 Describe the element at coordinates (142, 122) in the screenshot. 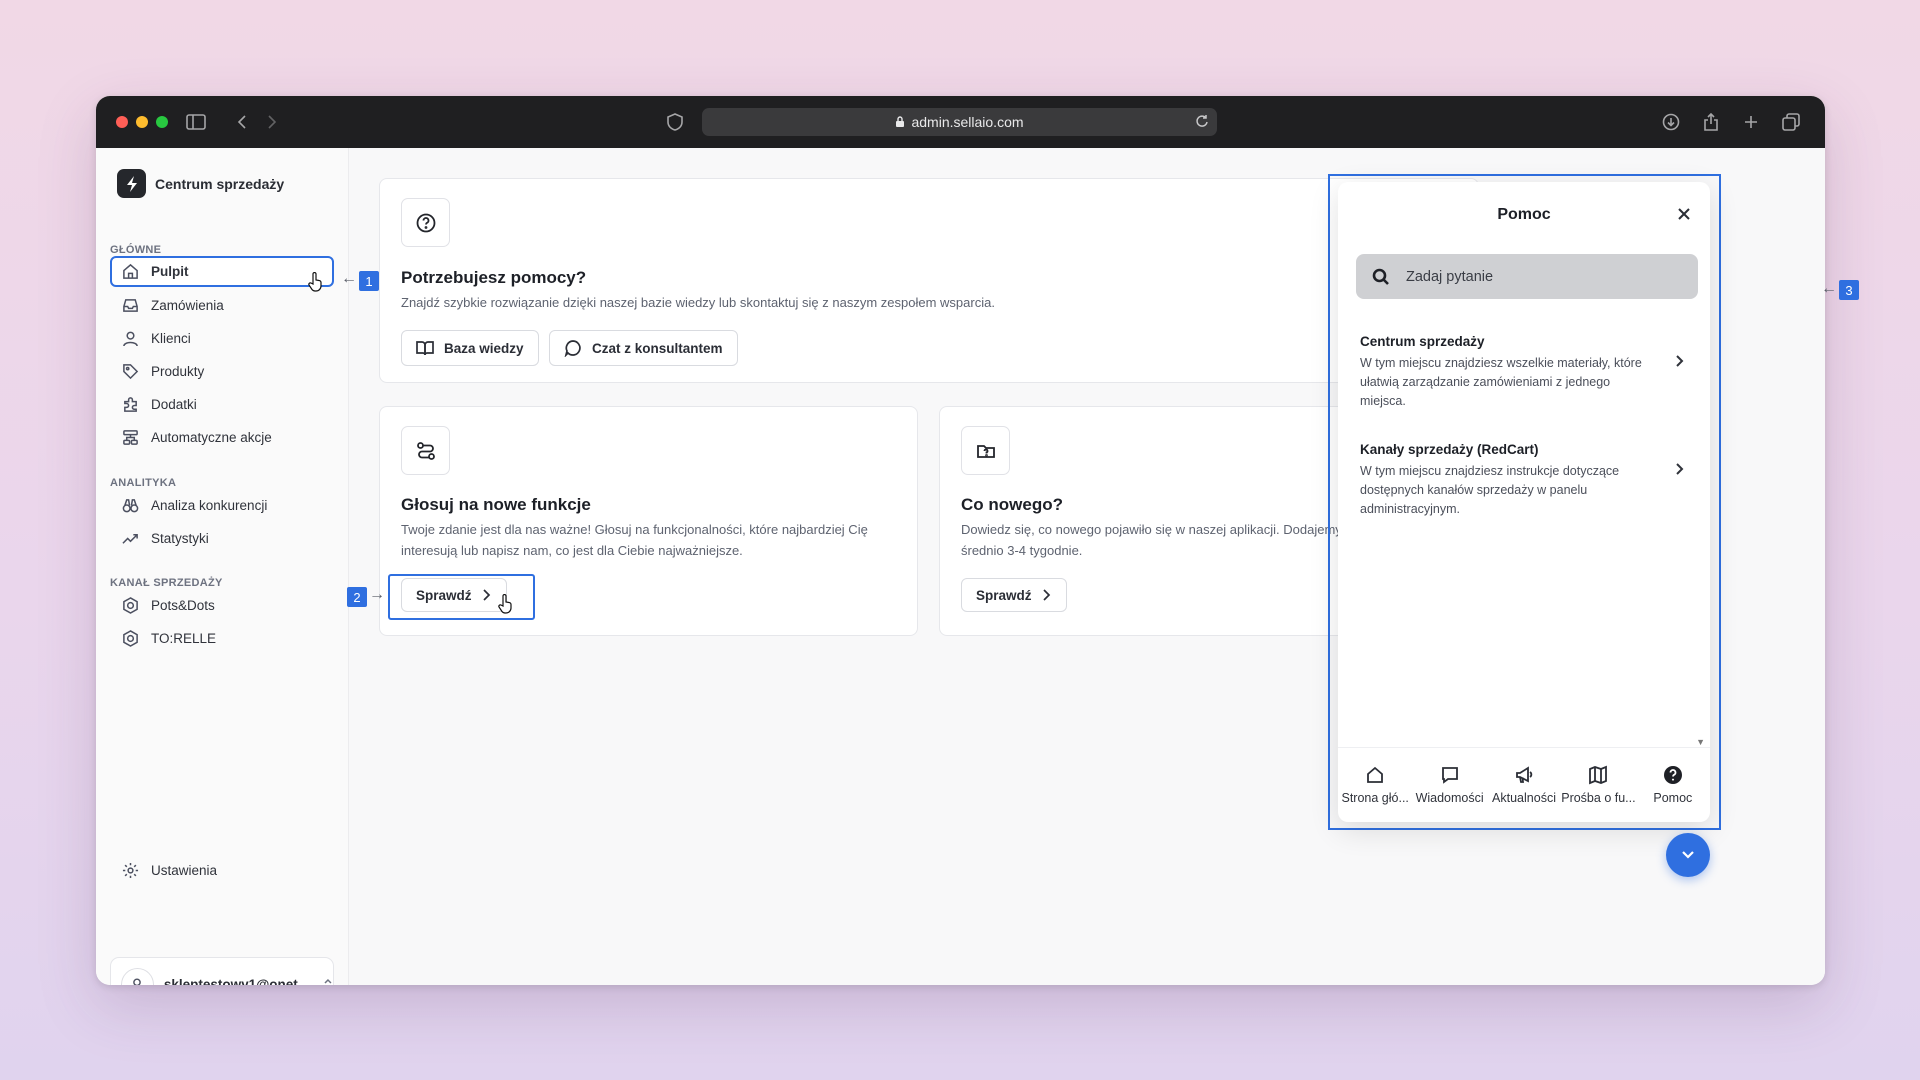

I see `minimize-window-button` at that location.